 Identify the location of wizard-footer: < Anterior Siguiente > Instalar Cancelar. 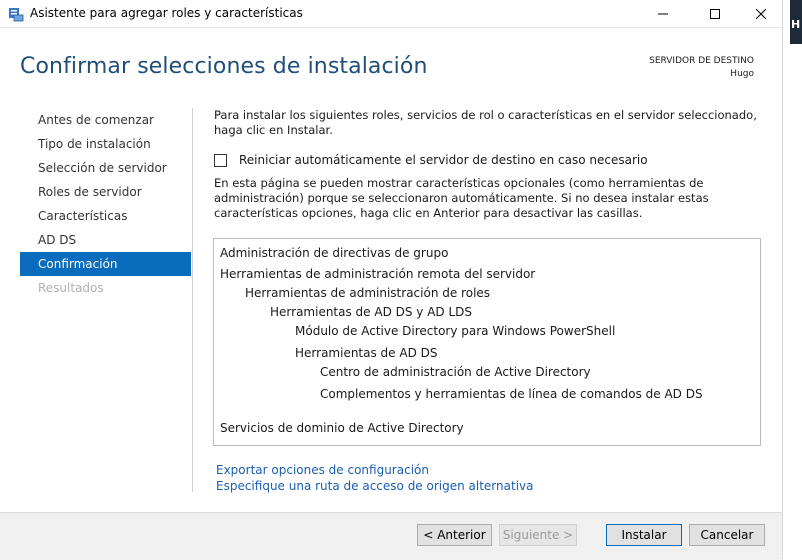
(391, 536).